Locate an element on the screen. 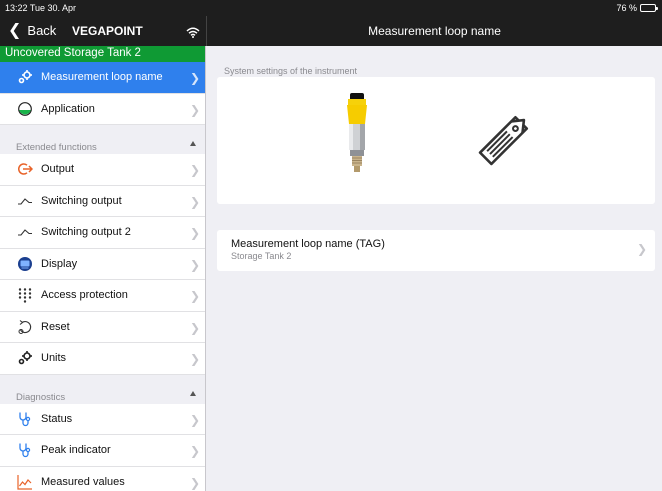 Image resolution: width=662 pixels, height=491 pixels. status-time: 13:22 Tue 30. Apr is located at coordinates (41, 8).